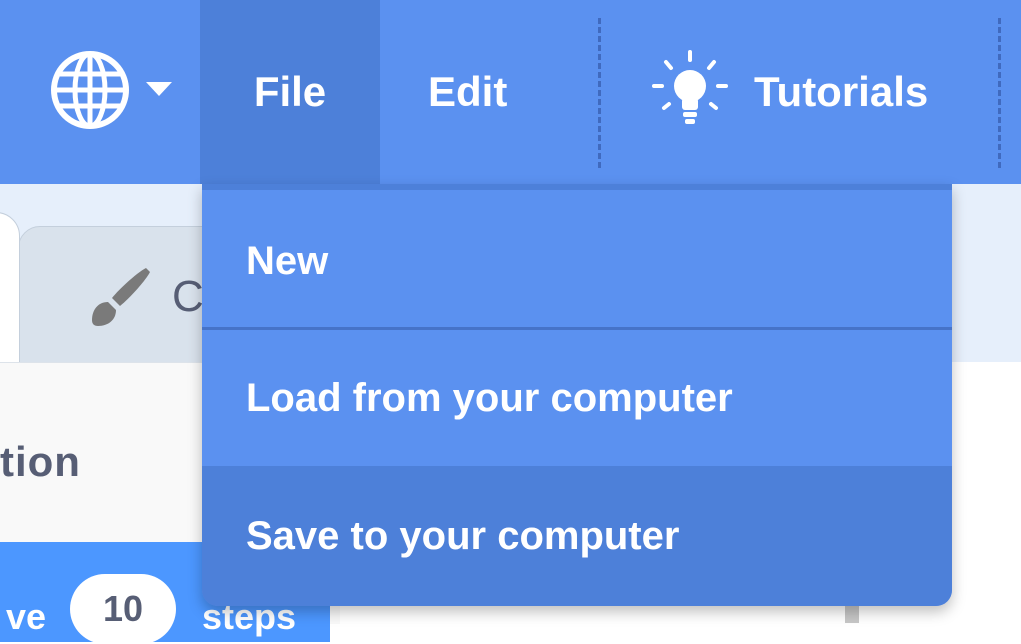 This screenshot has height=644, width=1021. Describe the element at coordinates (290, 92) in the screenshot. I see `menu-file: File` at that location.